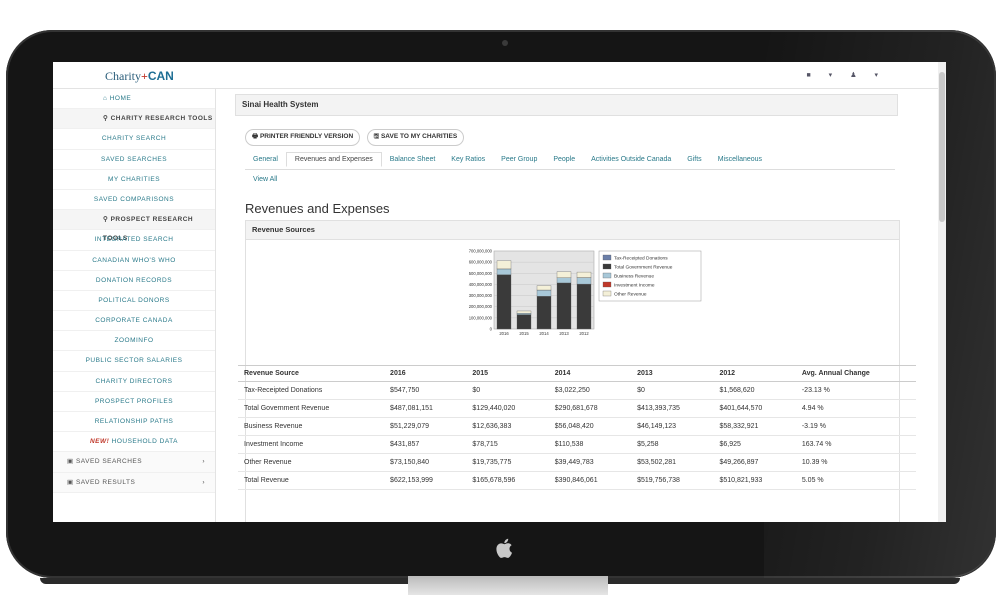 This screenshot has height=595, width=1000. What do you see at coordinates (694, 159) in the screenshot?
I see `tab-gifts: Gifts` at bounding box center [694, 159].